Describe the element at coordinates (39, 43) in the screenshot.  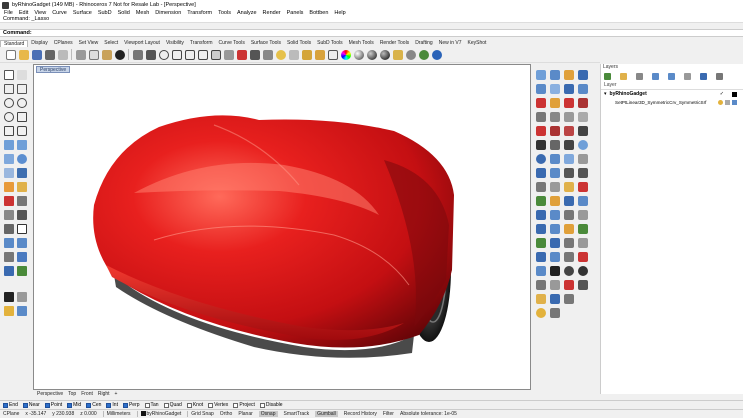
I see `tab-display: Display` at that location.